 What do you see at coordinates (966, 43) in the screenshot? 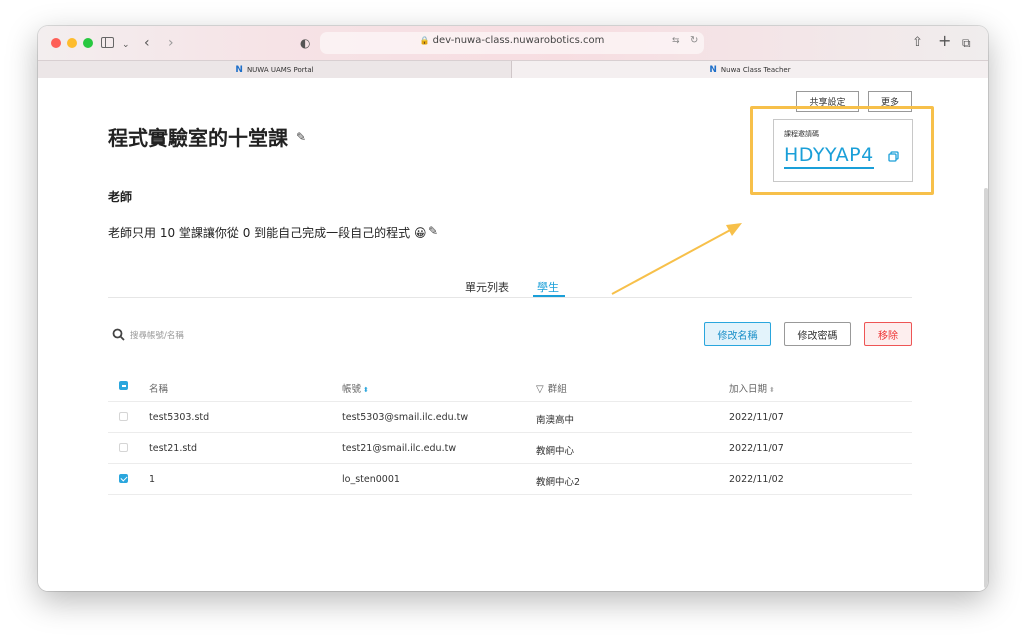
I see `tab-overview-icon: ⧉` at bounding box center [966, 43].